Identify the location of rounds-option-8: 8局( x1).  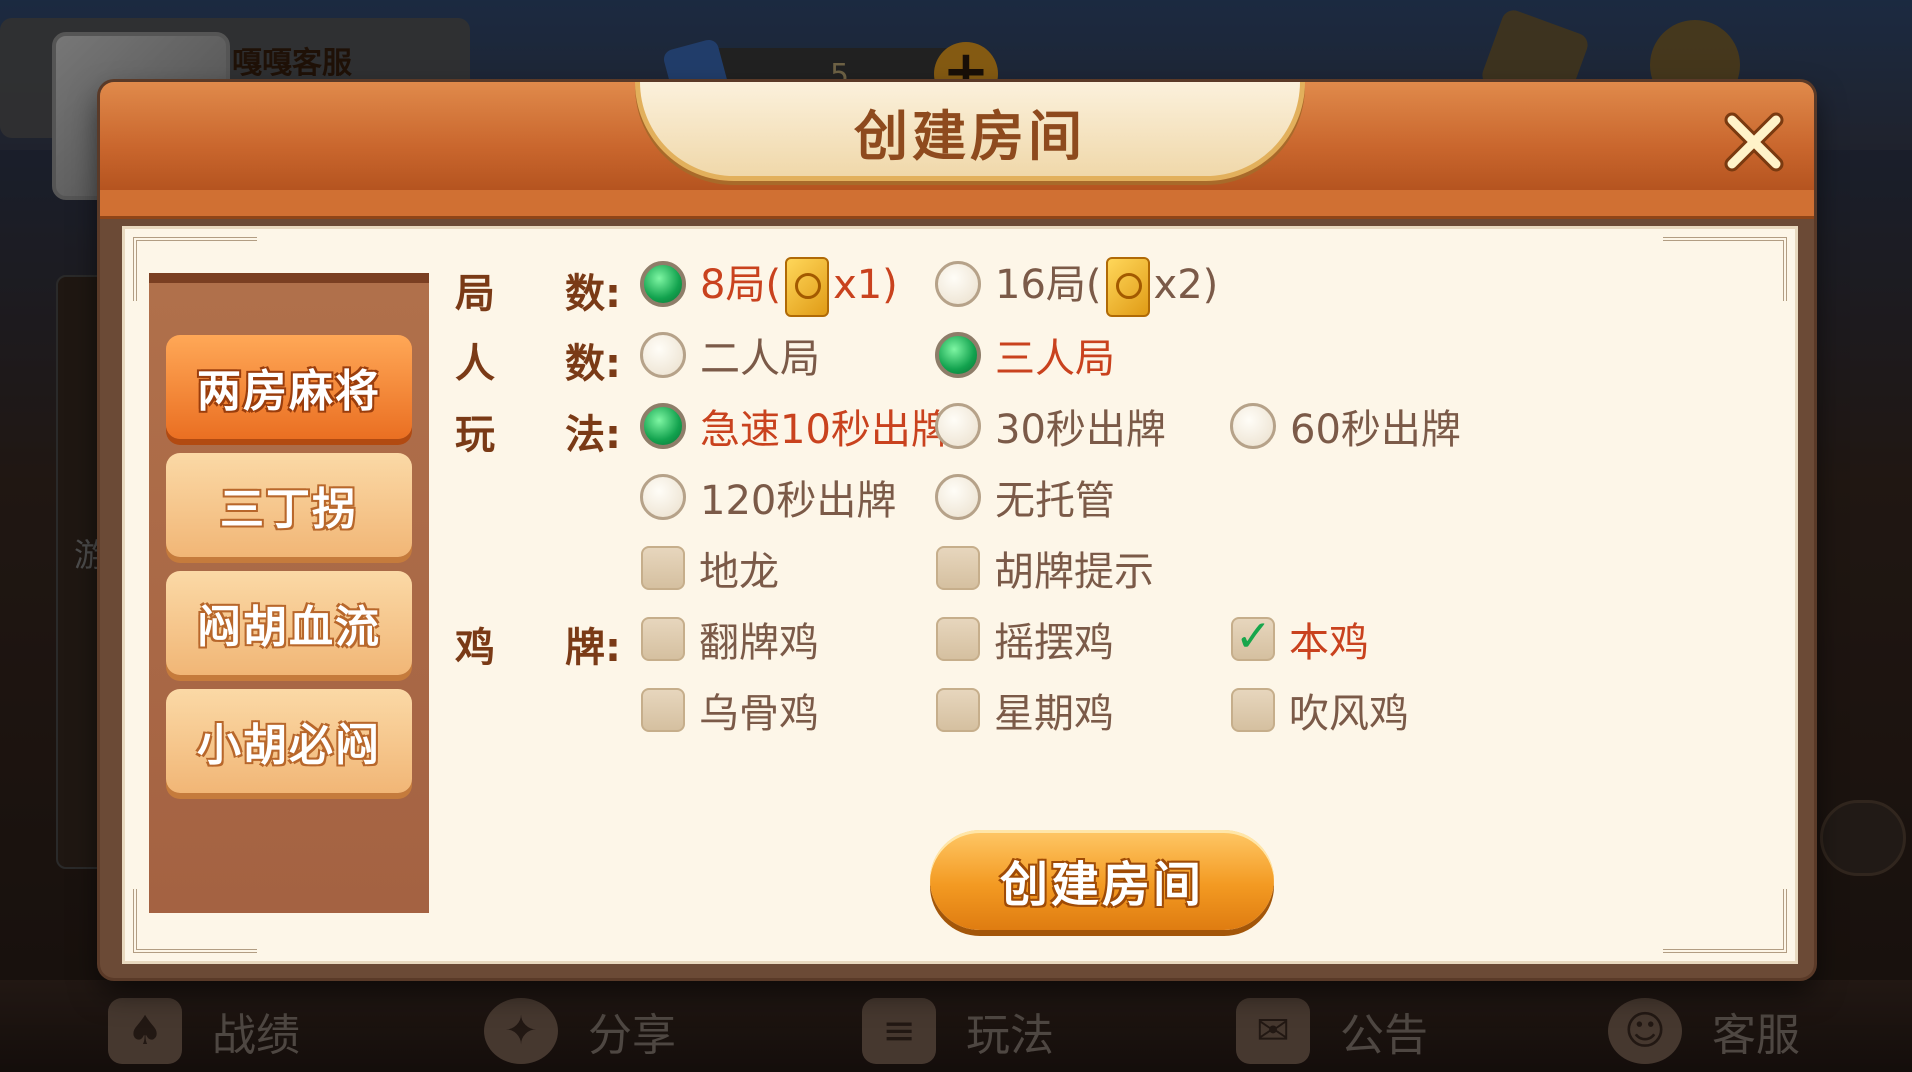
(769, 285).